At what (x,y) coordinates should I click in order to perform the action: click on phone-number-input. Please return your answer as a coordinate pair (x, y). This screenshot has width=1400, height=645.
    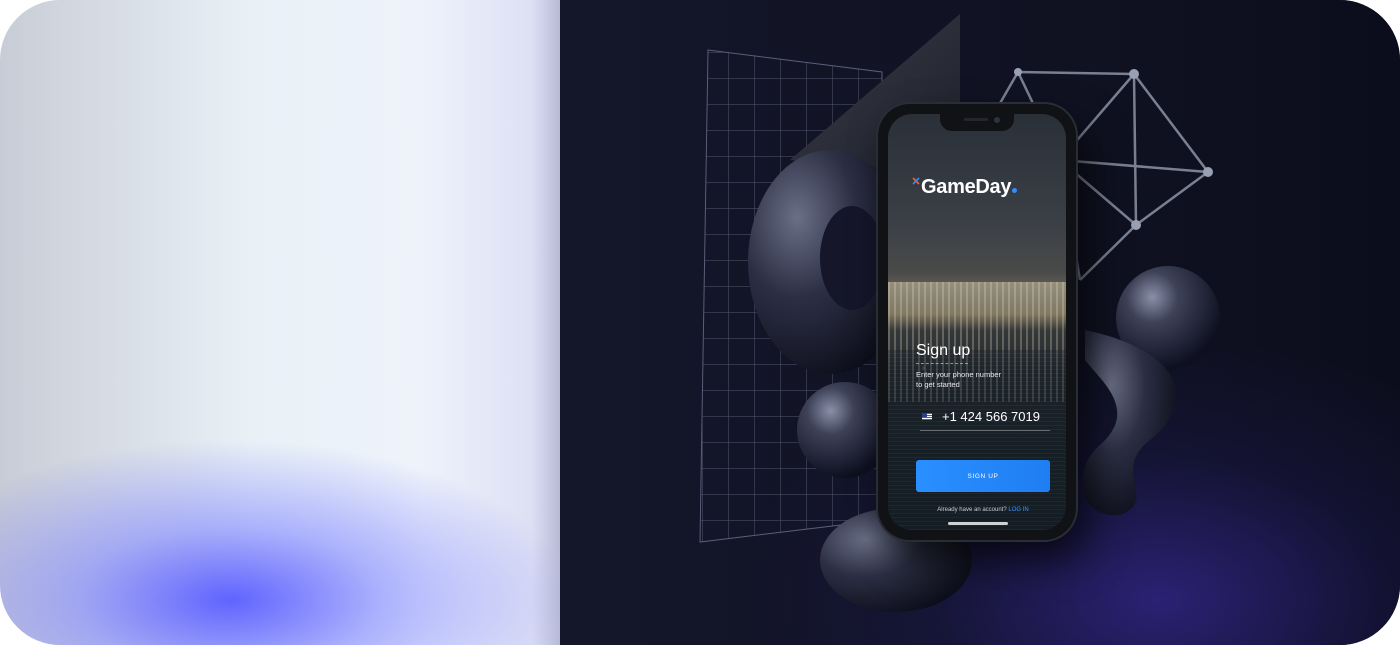
    Looking at the image, I should click on (997, 416).